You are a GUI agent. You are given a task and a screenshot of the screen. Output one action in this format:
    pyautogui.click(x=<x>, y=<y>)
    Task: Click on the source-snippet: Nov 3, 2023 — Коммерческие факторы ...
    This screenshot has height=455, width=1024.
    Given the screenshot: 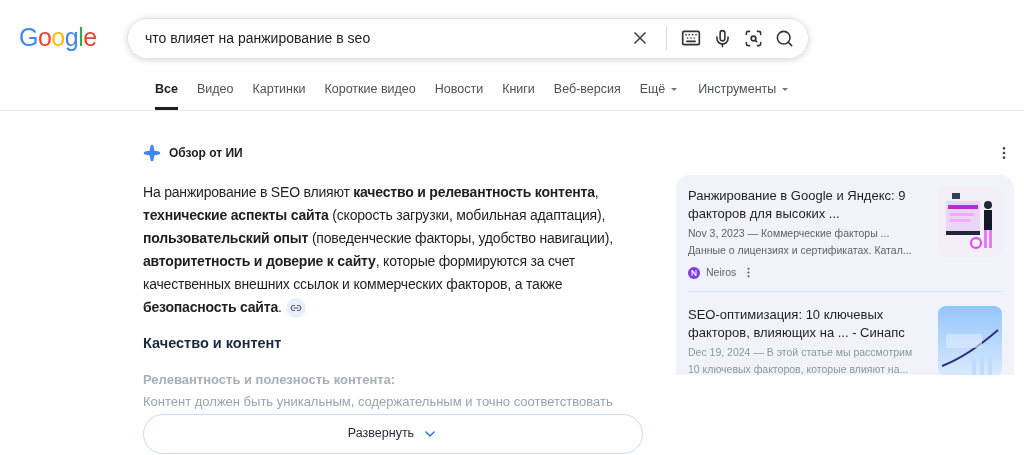 What is the action you would take?
    pyautogui.click(x=789, y=233)
    